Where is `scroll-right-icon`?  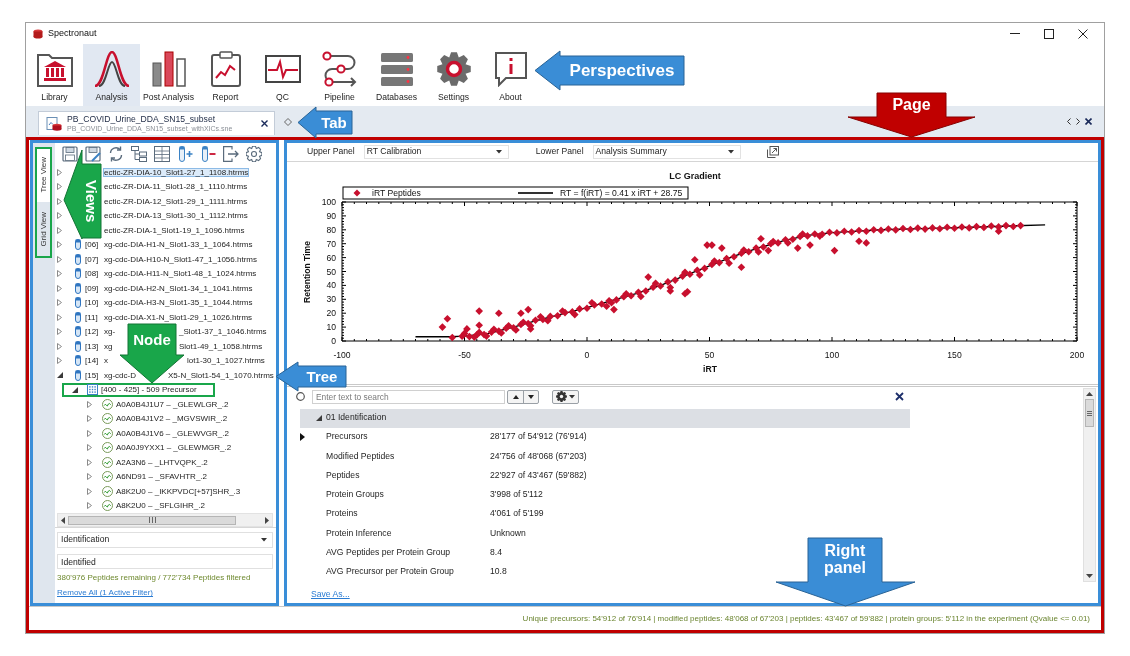
scroll-right-icon is located at coordinates (267, 520).